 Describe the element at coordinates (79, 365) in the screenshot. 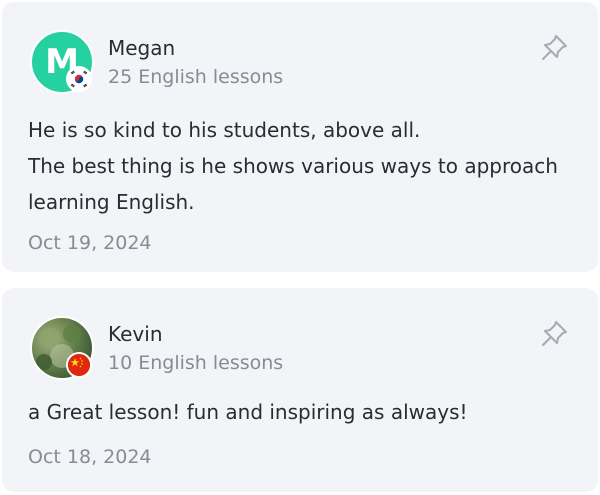

I see `china-flag-icon` at that location.